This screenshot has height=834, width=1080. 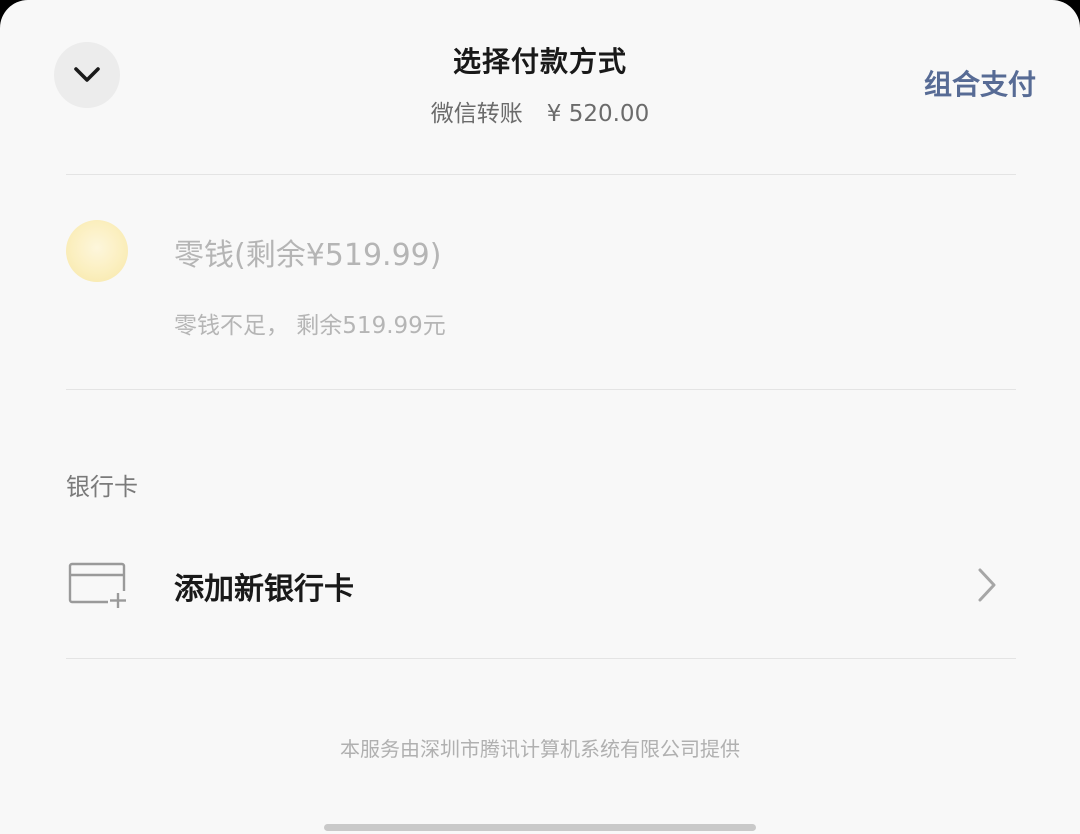 What do you see at coordinates (541, 389) in the screenshot?
I see `wallet-divider` at bounding box center [541, 389].